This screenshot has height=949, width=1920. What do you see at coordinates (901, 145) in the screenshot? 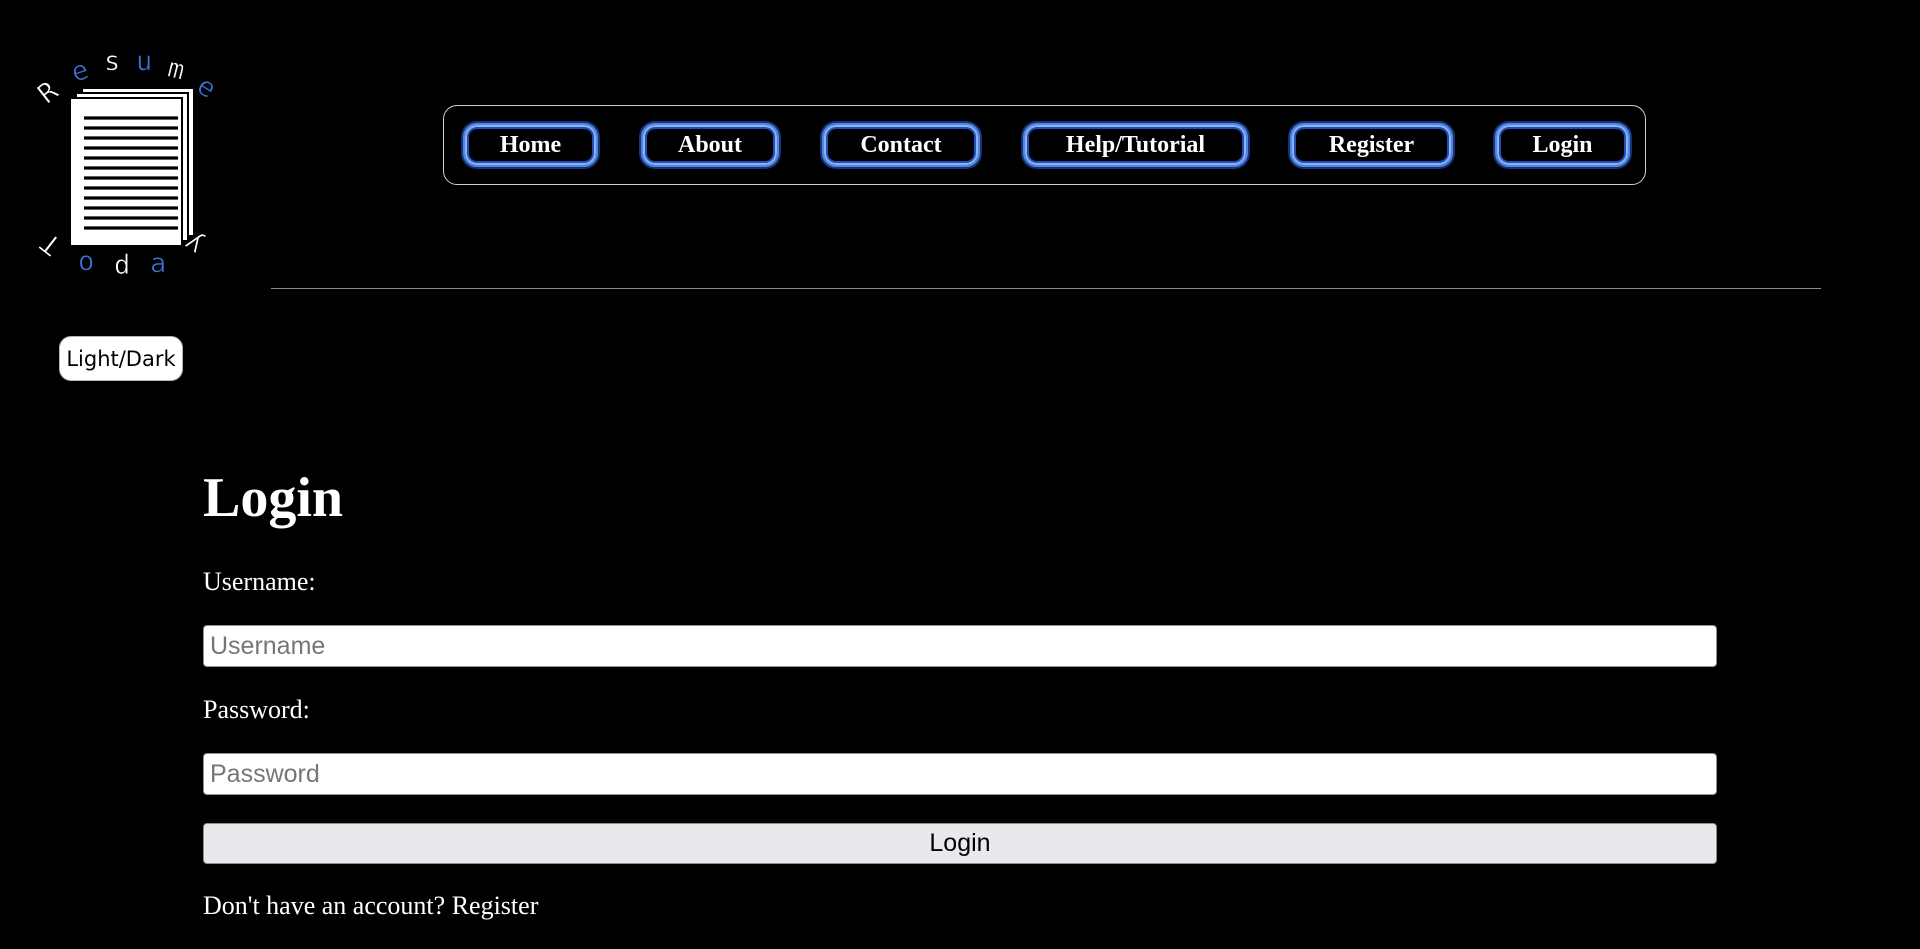
I see `nav-contact-button: Contact` at bounding box center [901, 145].